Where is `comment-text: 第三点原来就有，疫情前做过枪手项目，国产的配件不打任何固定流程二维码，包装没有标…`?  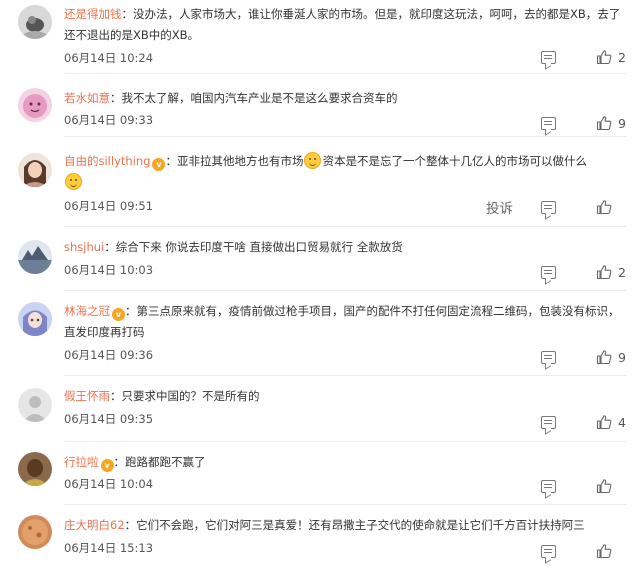
comment-text: 第三点原来就有，疫情前做过枪手项目，国产的配件不打任何固定流程二维码，包装没有标… is located at coordinates (342, 321).